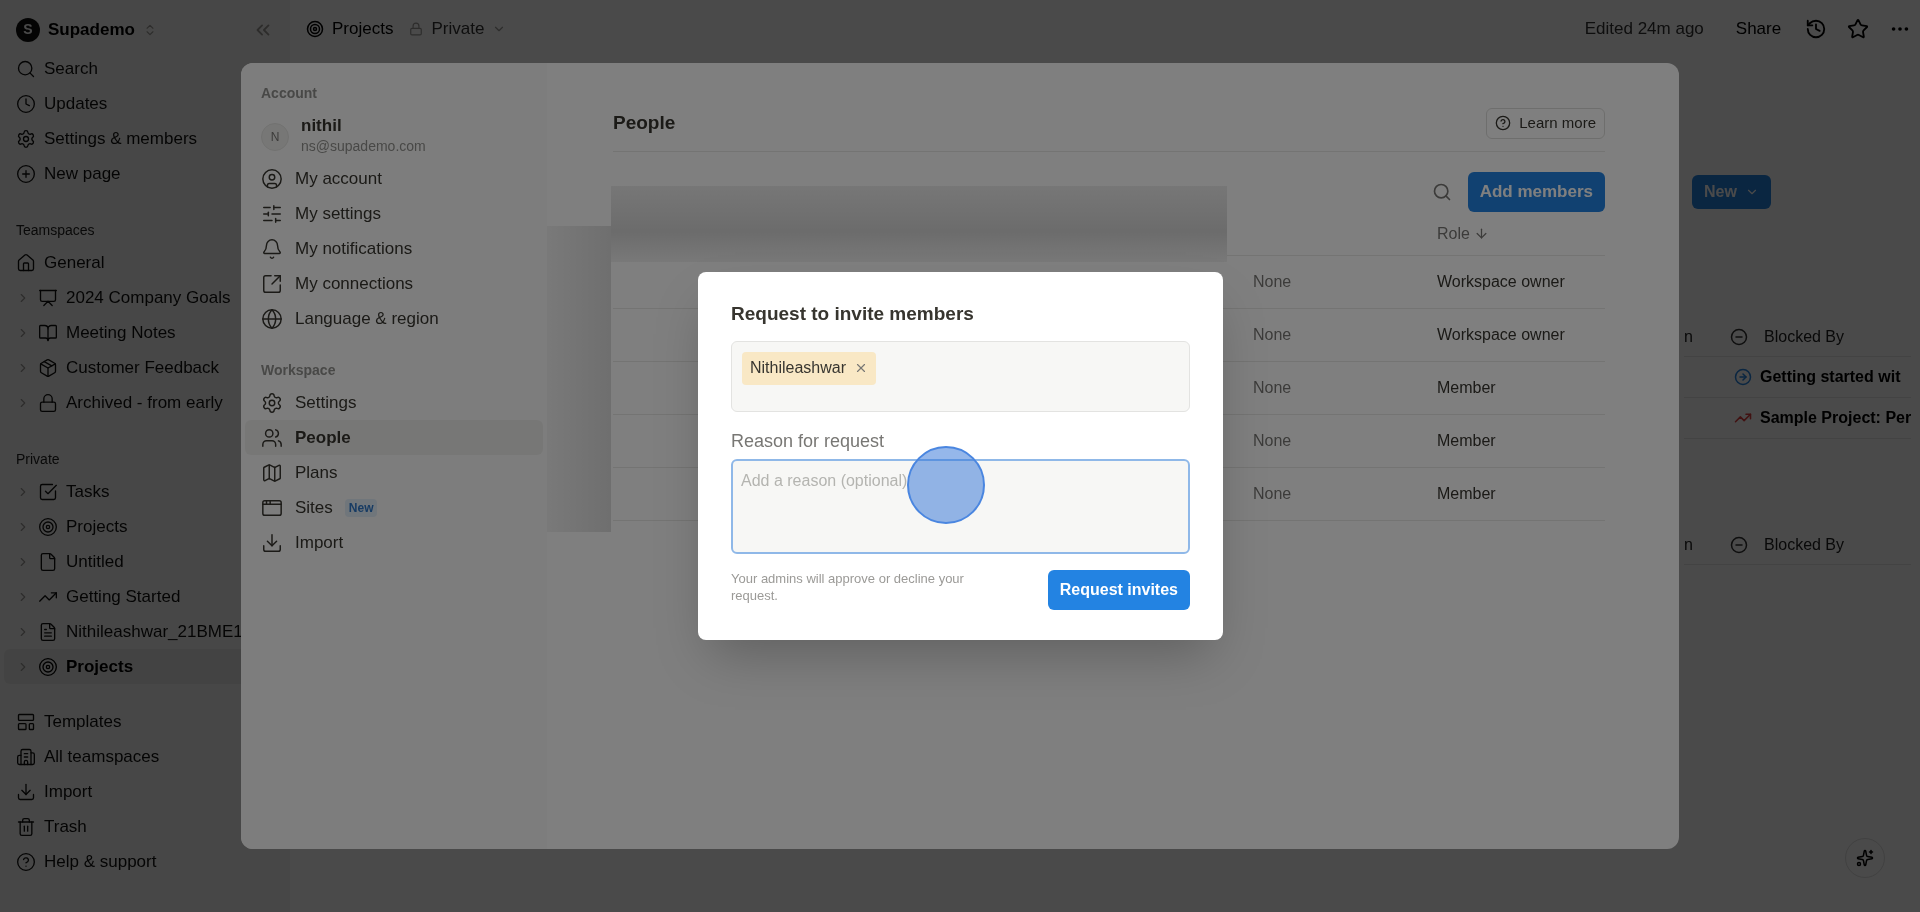 This screenshot has height=912, width=1920. What do you see at coordinates (1644, 28) in the screenshot?
I see `edited-time: Edited 24m ago` at bounding box center [1644, 28].